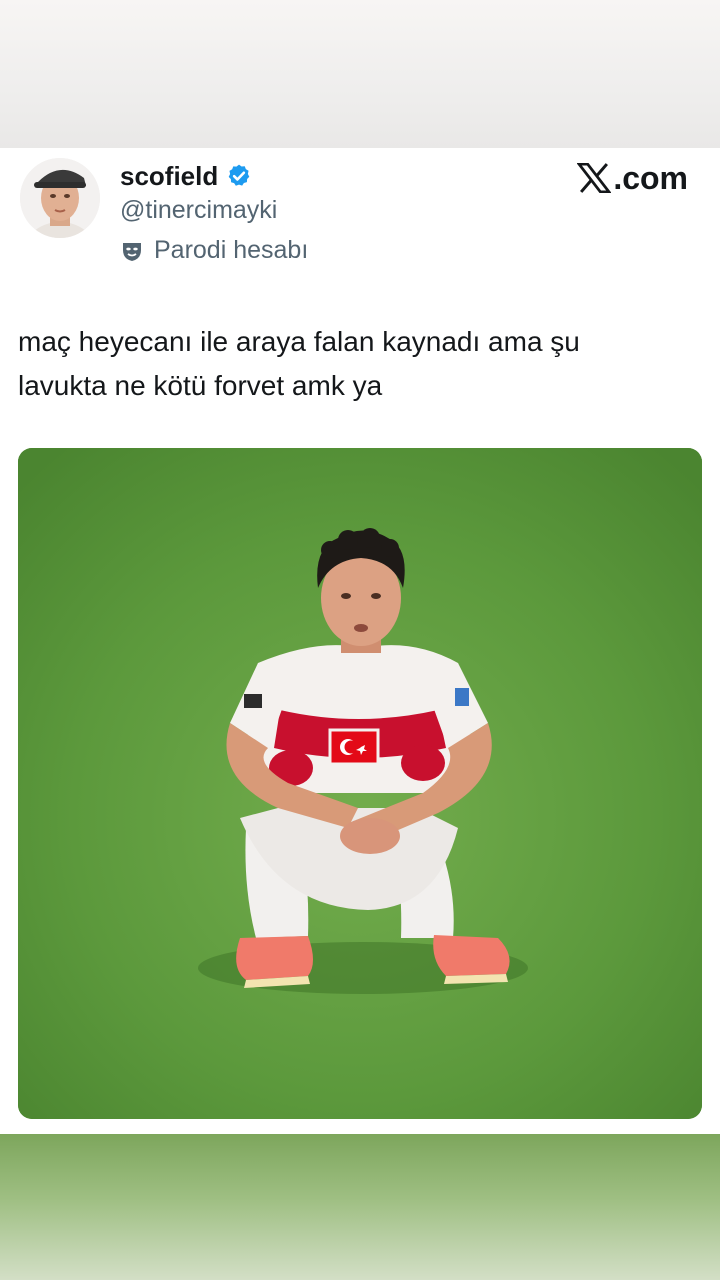 This screenshot has height=1280, width=720. What do you see at coordinates (650, 177) in the screenshot?
I see `site-domain: .com` at bounding box center [650, 177].